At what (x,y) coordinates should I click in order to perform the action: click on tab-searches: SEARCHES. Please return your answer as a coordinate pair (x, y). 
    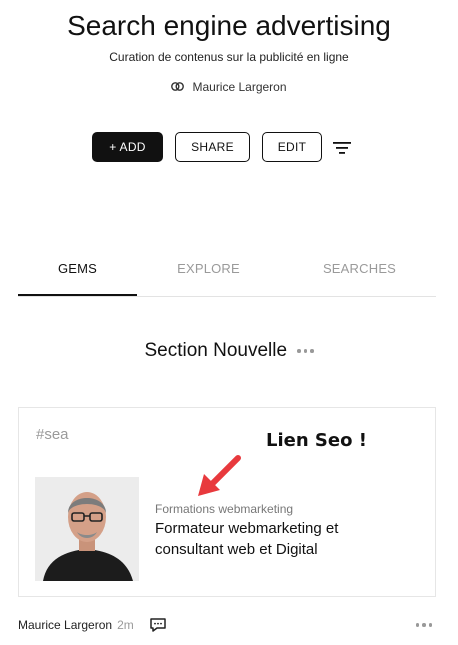
    Looking at the image, I should click on (359, 276).